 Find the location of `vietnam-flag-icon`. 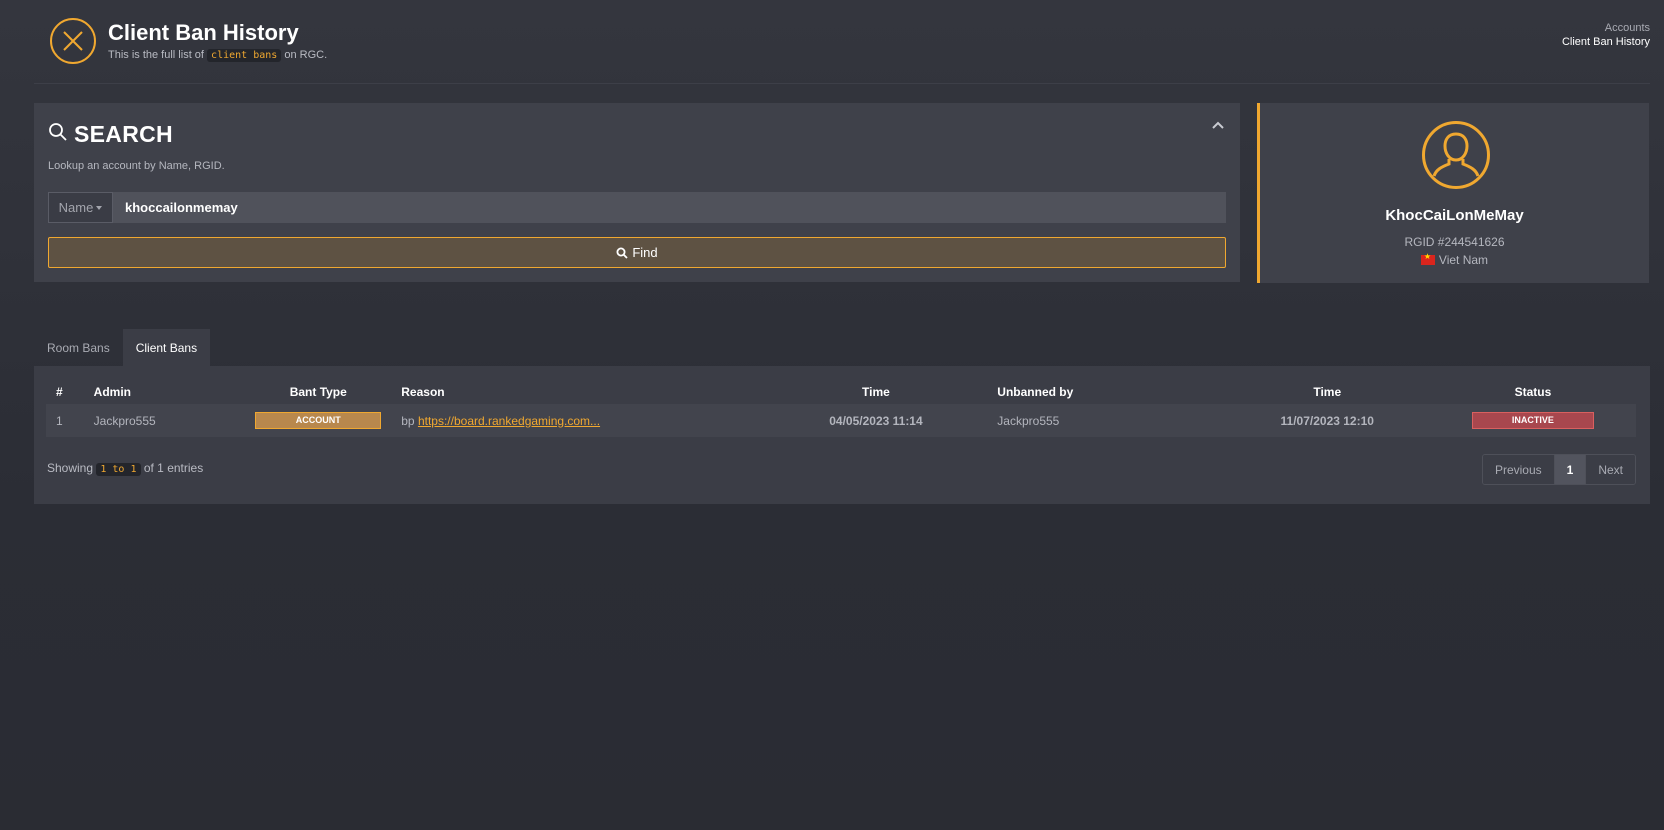

vietnam-flag-icon is located at coordinates (1427, 258).